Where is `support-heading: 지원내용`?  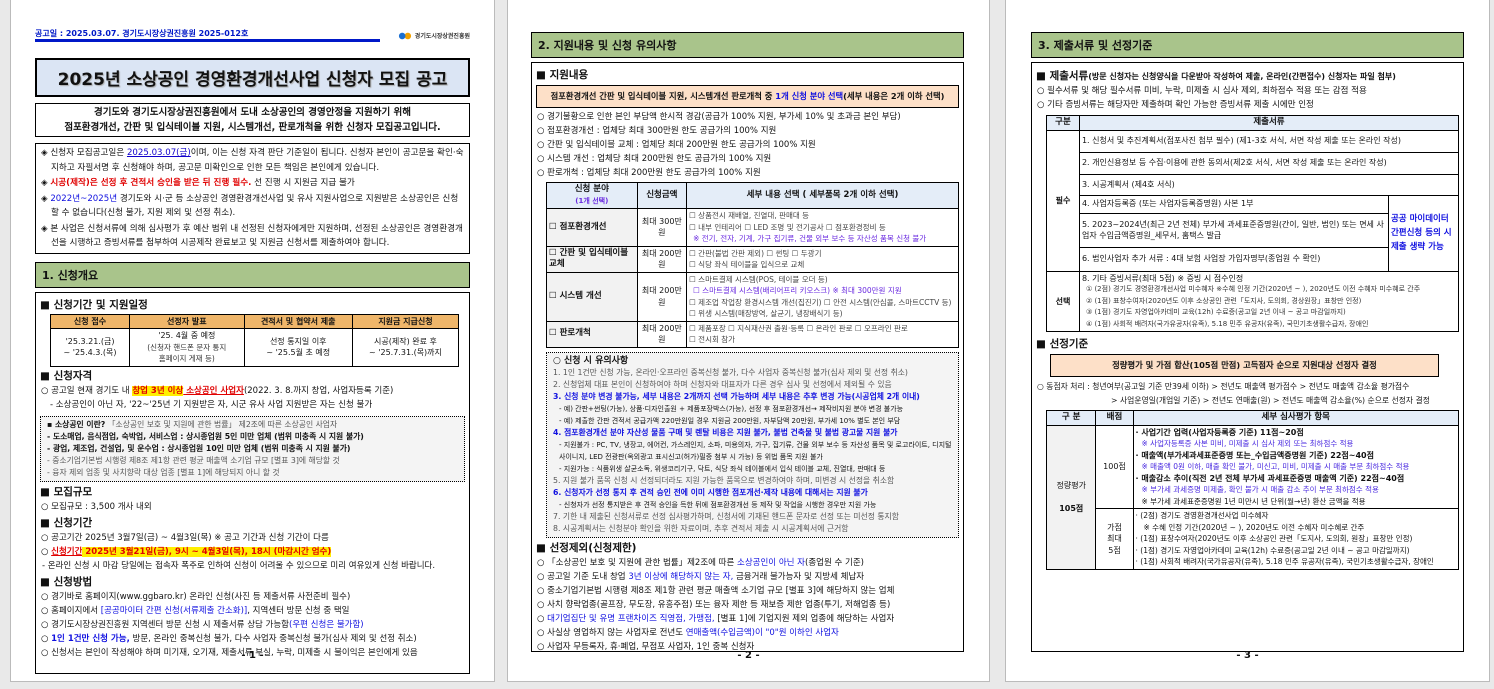 support-heading: 지원내용 is located at coordinates (747, 75).